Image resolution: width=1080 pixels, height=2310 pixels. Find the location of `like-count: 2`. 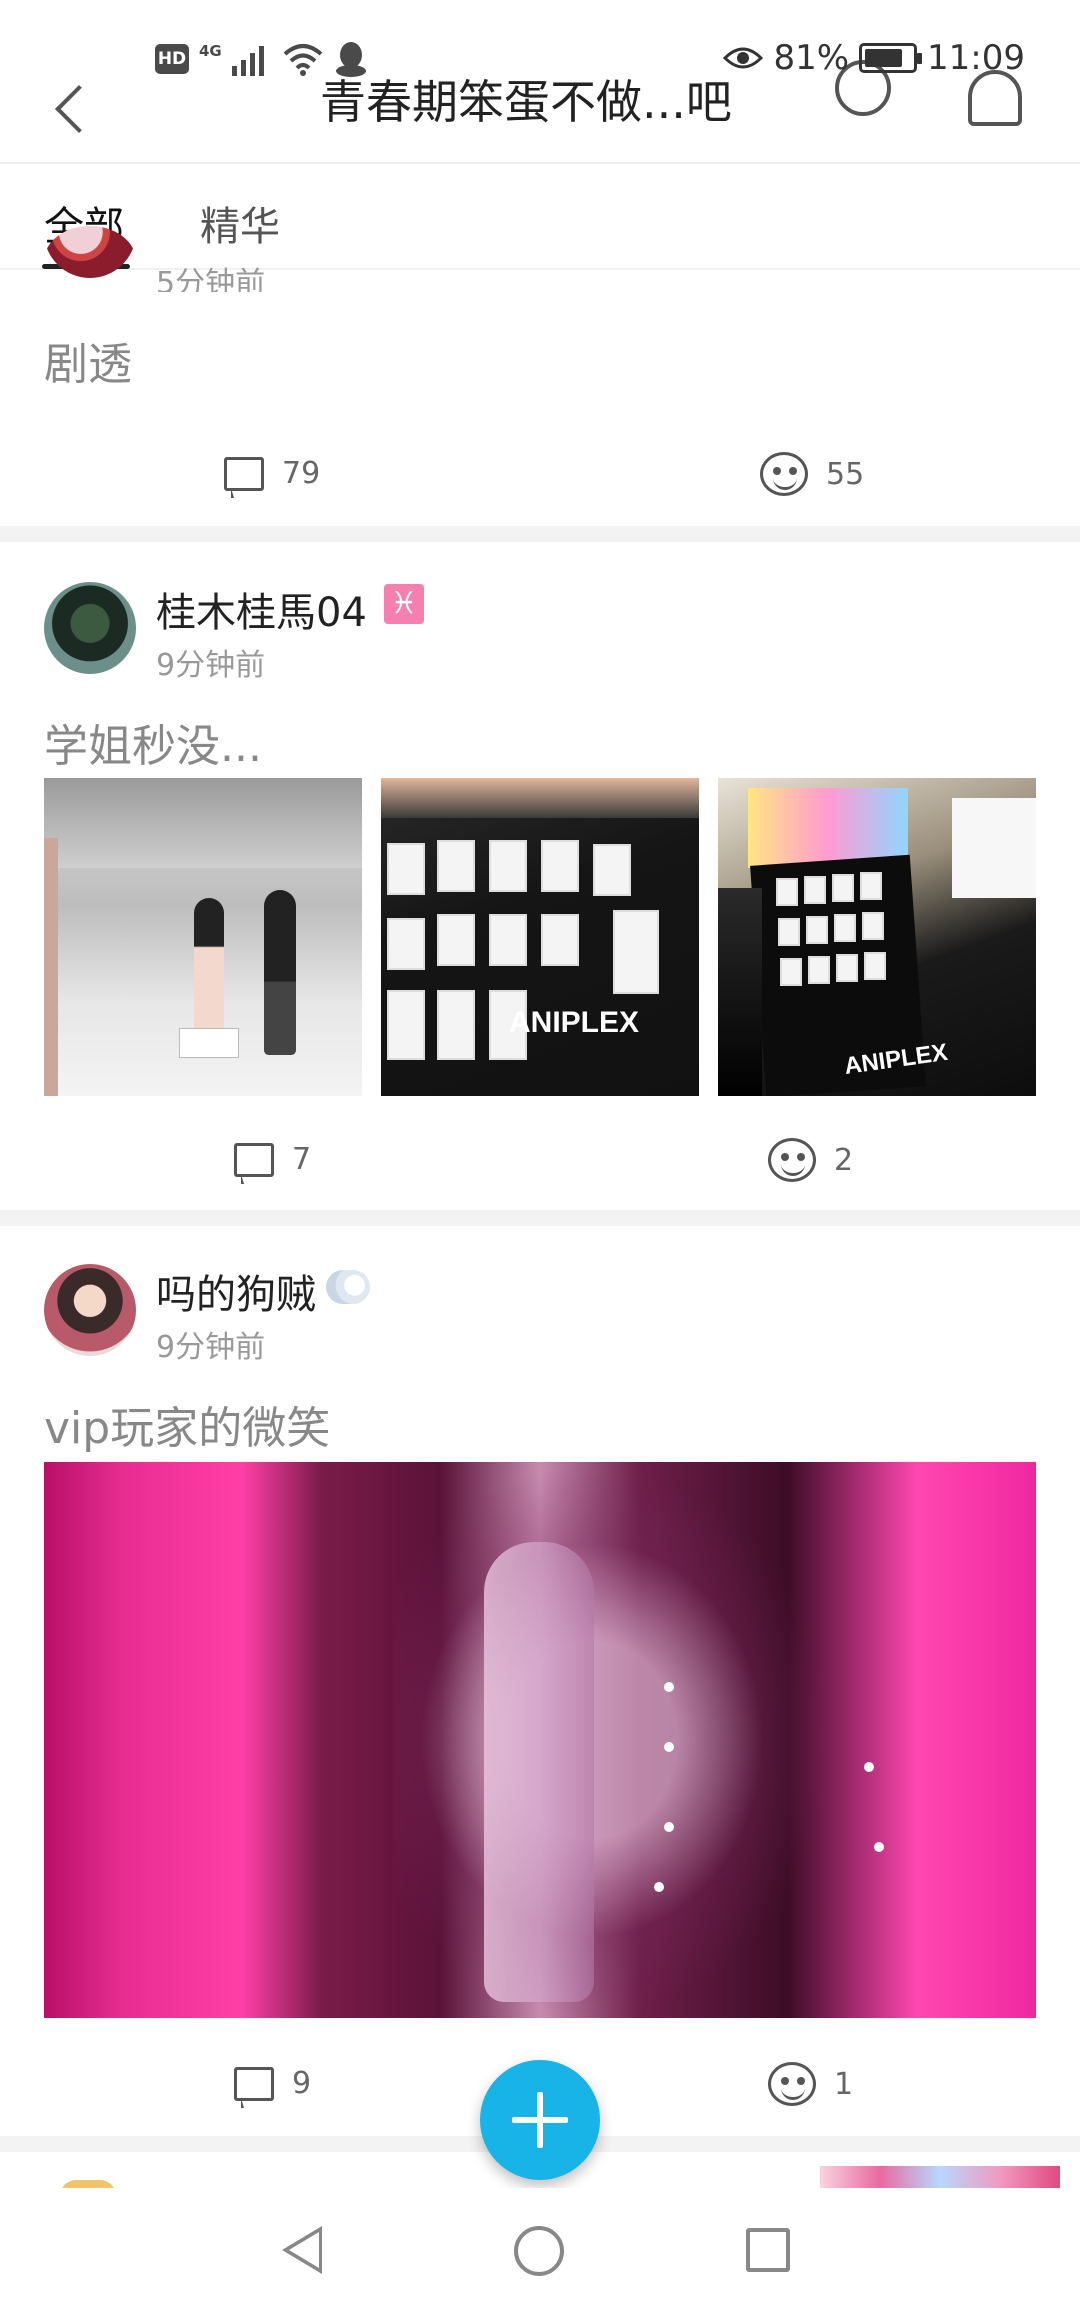

like-count: 2 is located at coordinates (844, 1160).